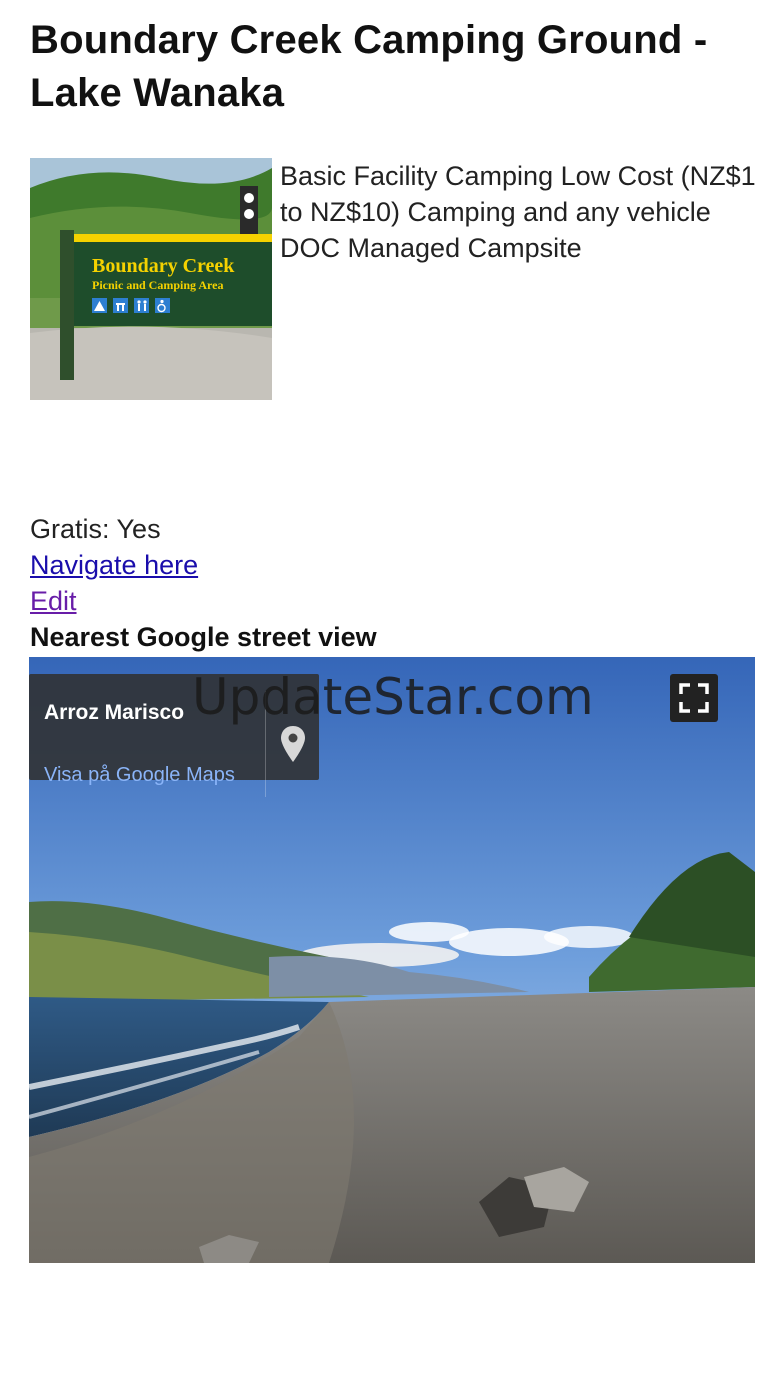 This screenshot has height=1387, width=780. What do you see at coordinates (293, 744) in the screenshot?
I see `map-pin-icon` at bounding box center [293, 744].